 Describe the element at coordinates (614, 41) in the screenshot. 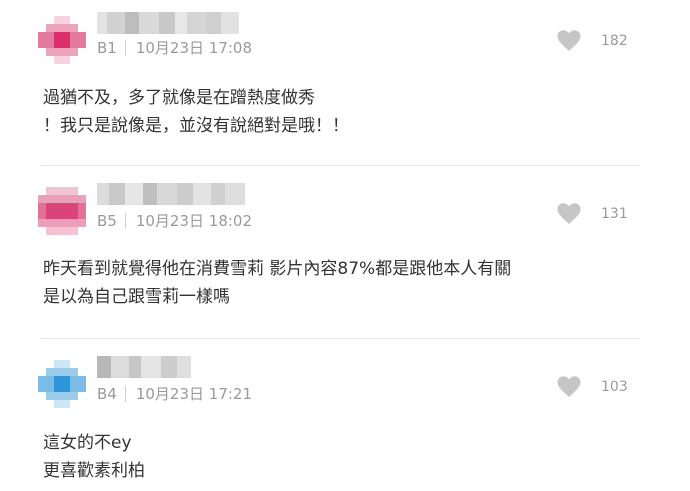

I see `like-count: 182` at that location.